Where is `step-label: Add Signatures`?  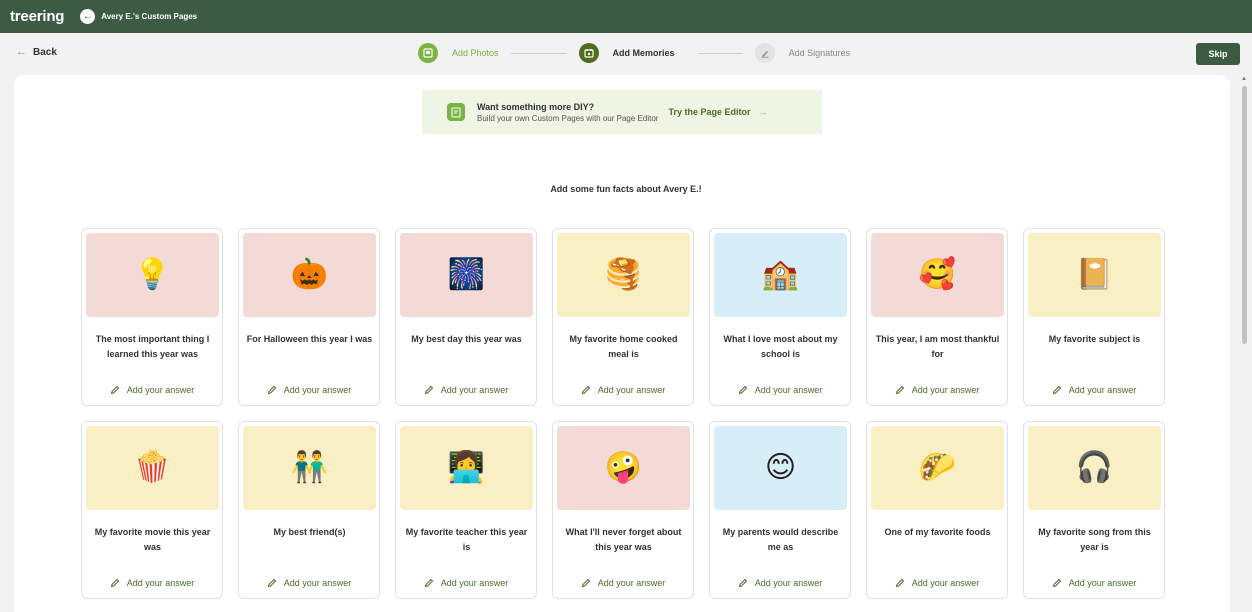 step-label: Add Signatures is located at coordinates (819, 53).